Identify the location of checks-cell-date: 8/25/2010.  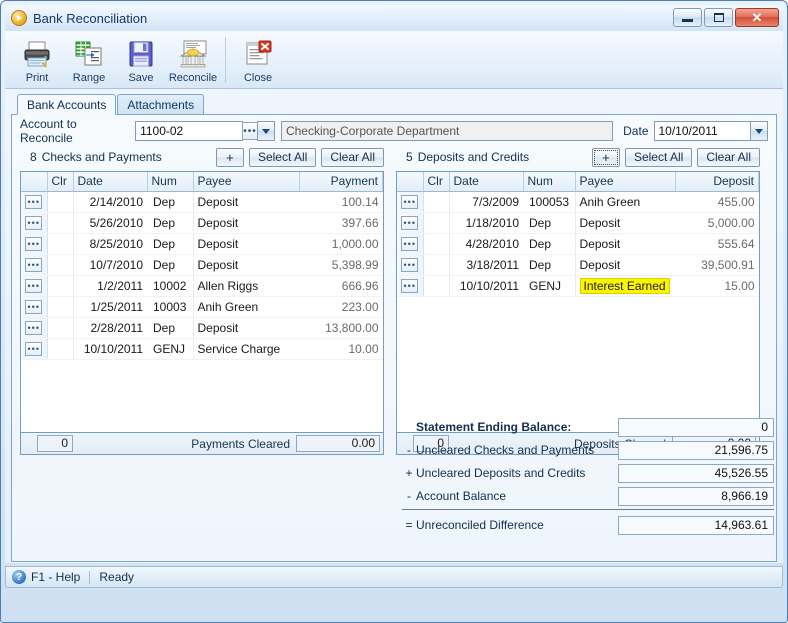
(110, 244).